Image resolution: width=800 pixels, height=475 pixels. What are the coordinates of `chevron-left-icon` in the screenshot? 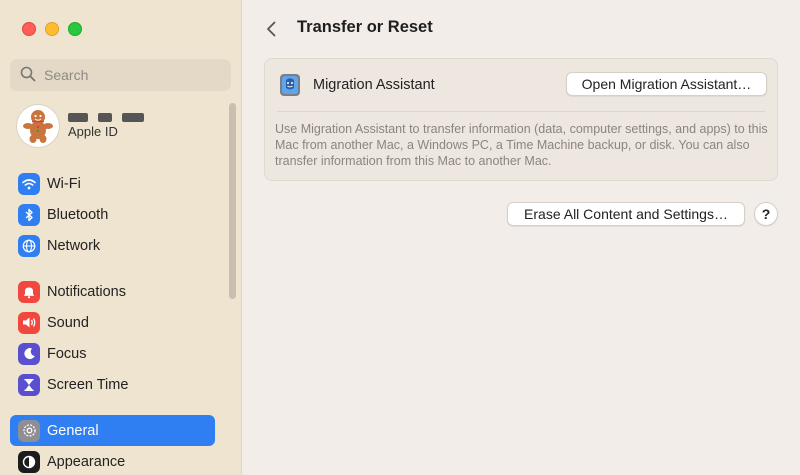 It's located at (271, 29).